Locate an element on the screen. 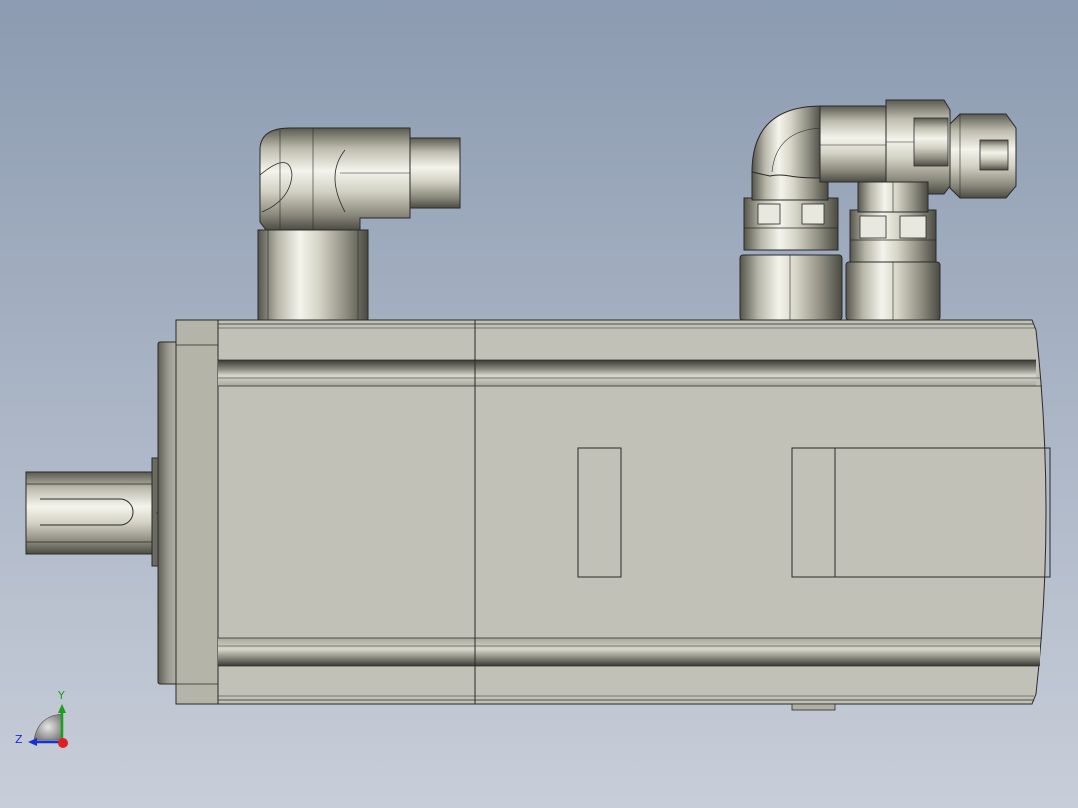 Image resolution: width=1078 pixels, height=808 pixels. triad-z-label: Z is located at coordinates (19, 739).